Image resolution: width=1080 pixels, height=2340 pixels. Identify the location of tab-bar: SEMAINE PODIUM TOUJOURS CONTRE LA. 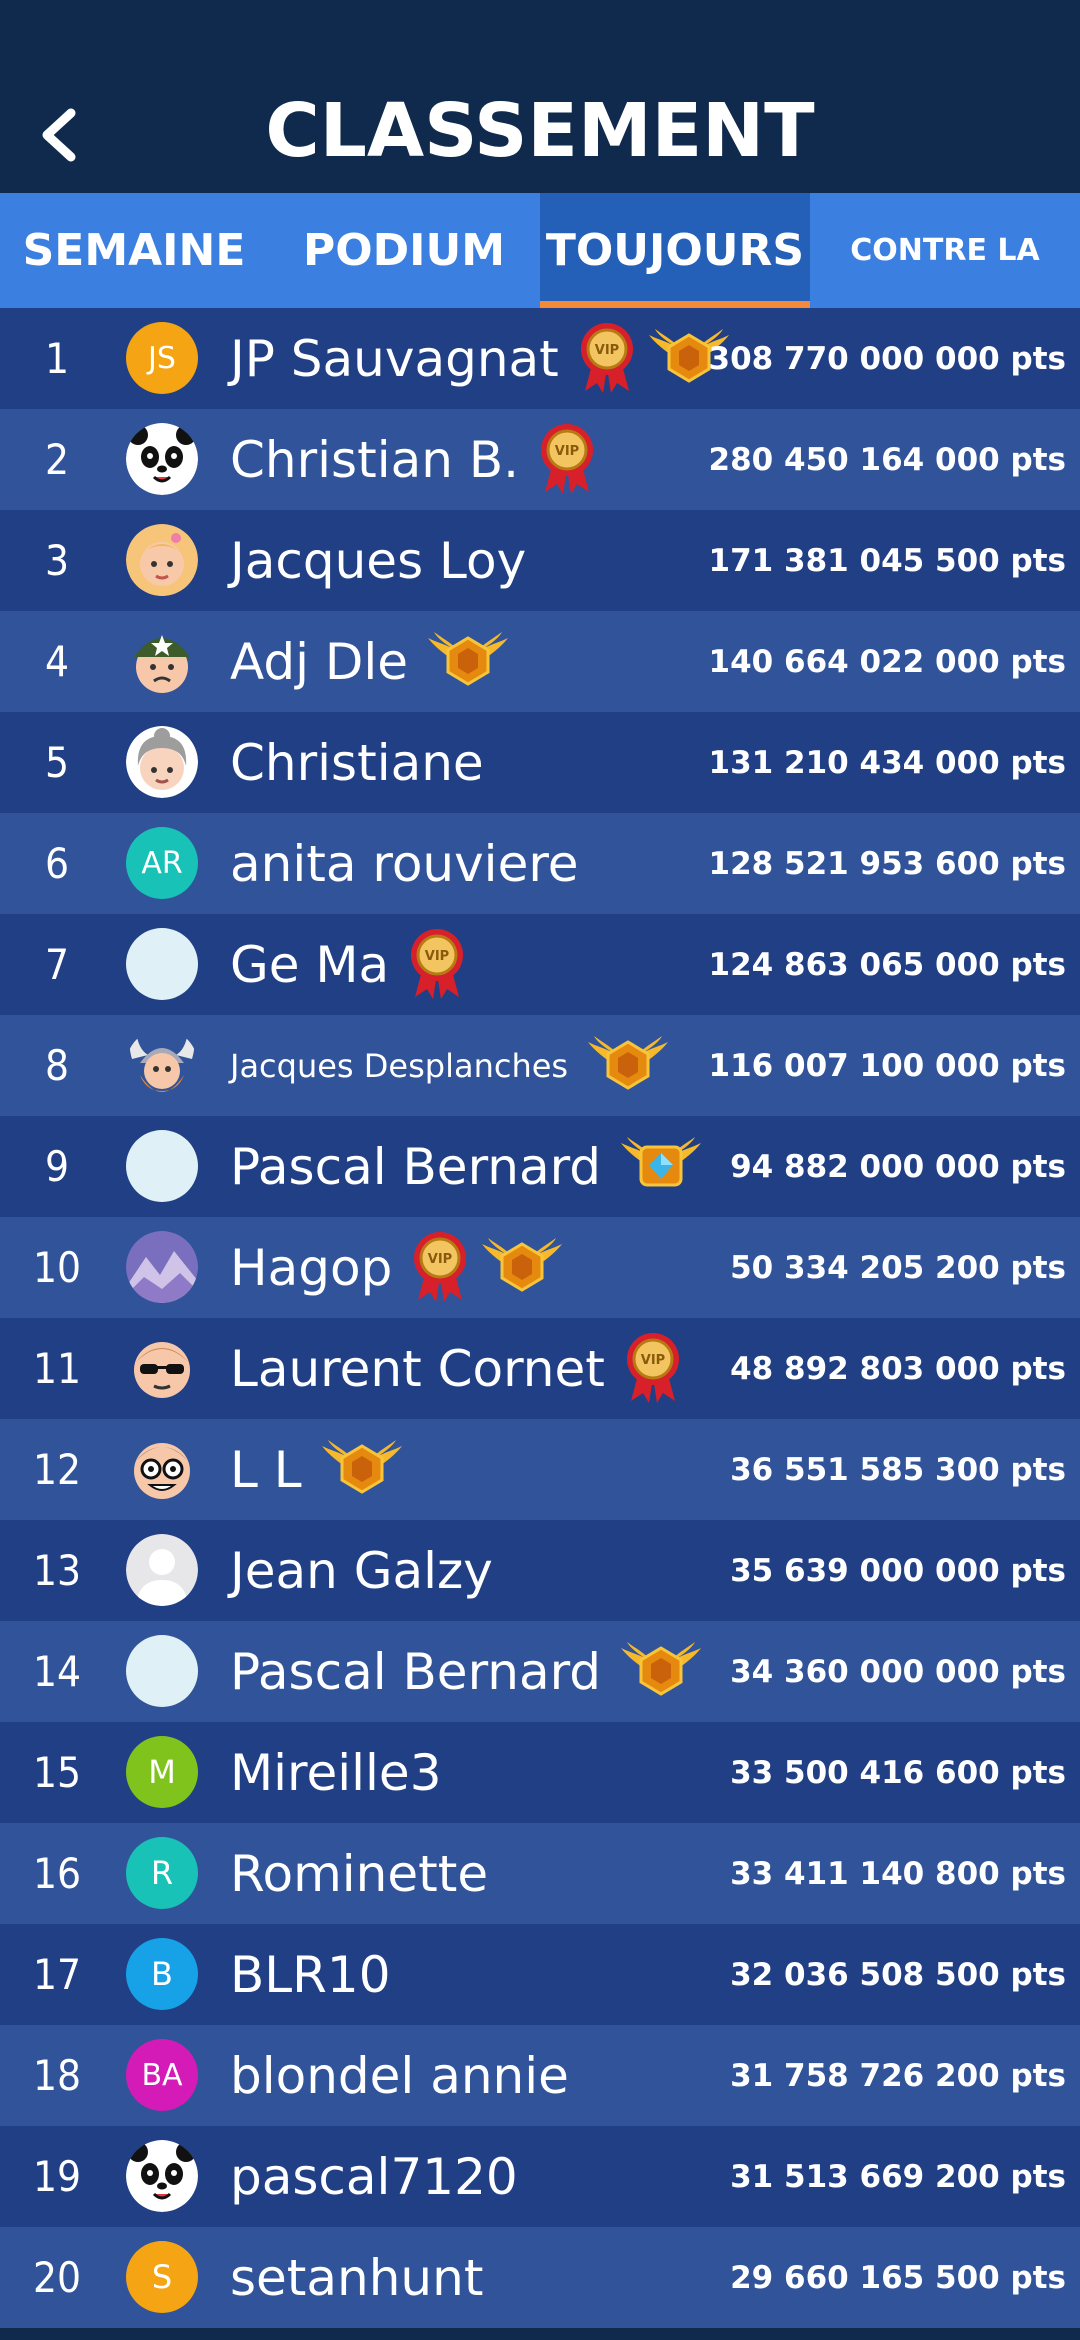
(540, 250).